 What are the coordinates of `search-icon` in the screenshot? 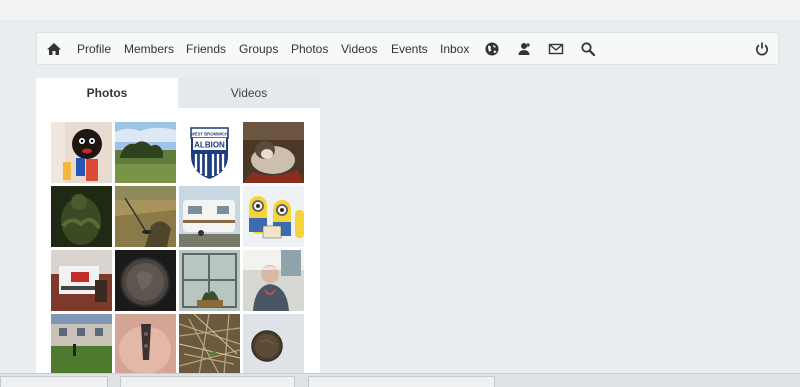 It's located at (588, 49).